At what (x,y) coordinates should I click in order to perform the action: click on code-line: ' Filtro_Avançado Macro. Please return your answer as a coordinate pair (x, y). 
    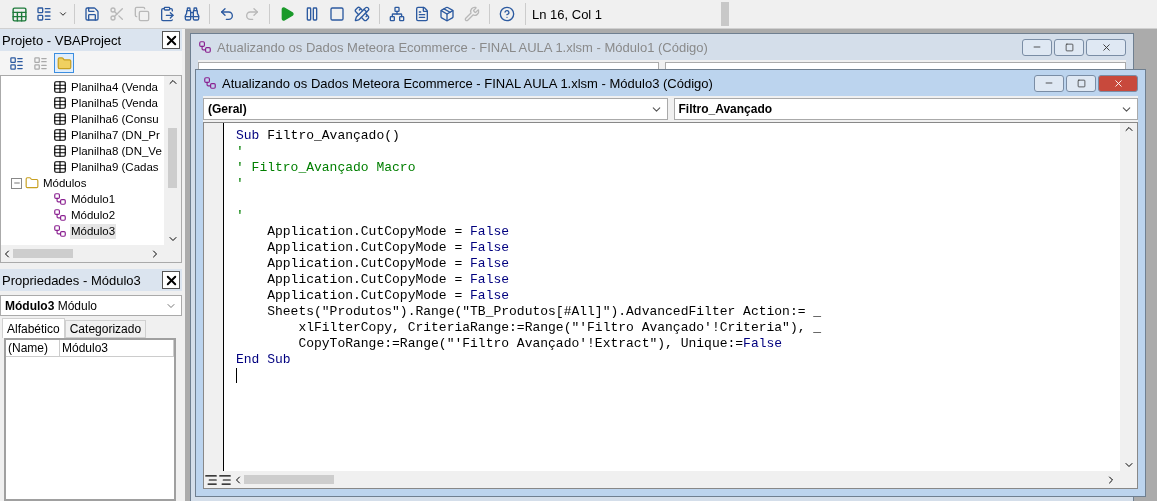
    Looking at the image, I should click on (326, 168).